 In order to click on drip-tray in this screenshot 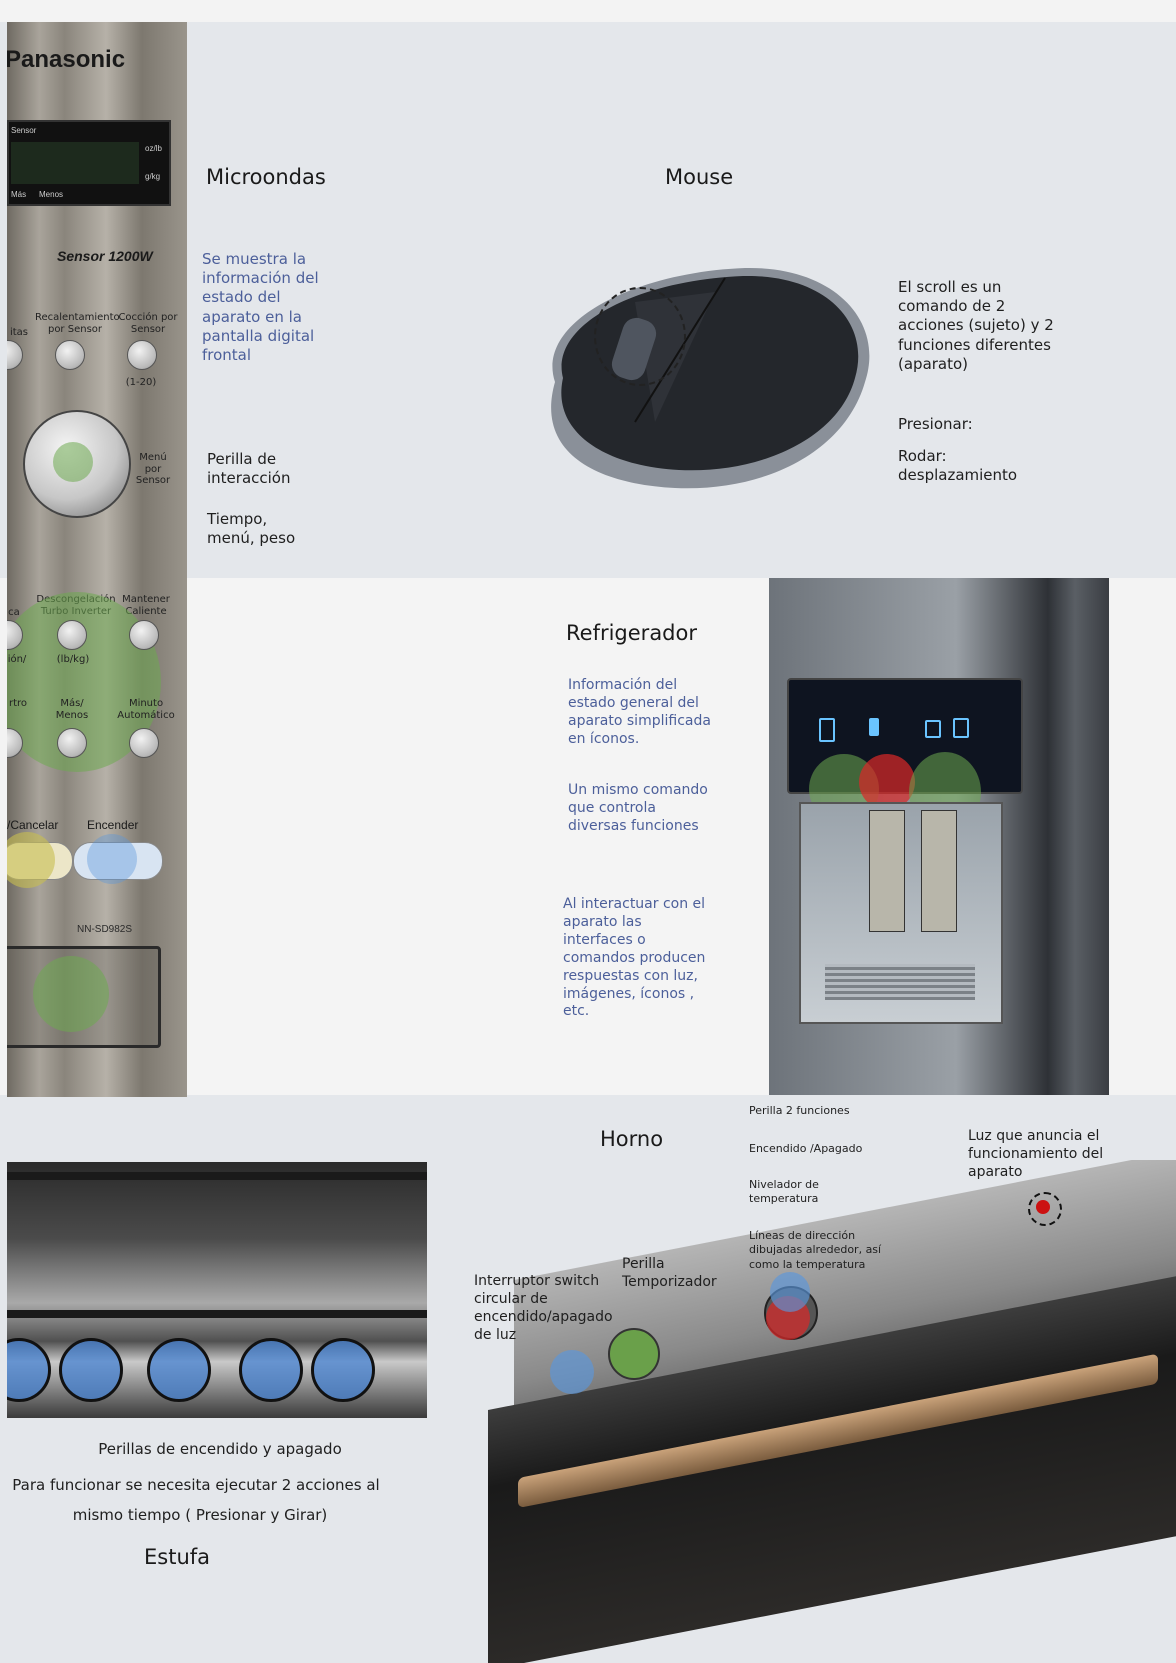, I will do `click(900, 982)`.